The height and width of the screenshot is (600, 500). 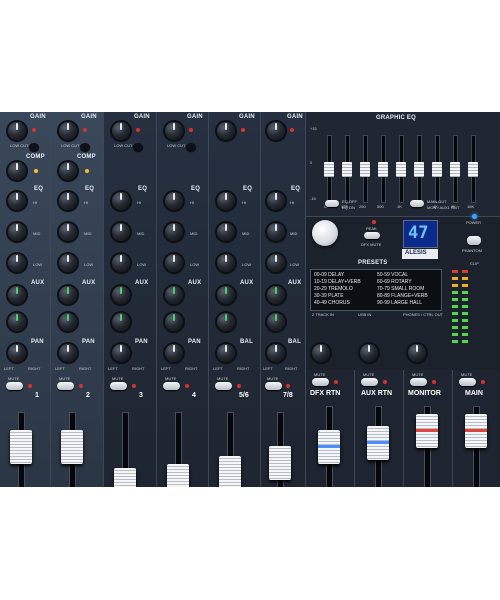 I want to click on eq-band-2k-slider, so click(x=419, y=169).